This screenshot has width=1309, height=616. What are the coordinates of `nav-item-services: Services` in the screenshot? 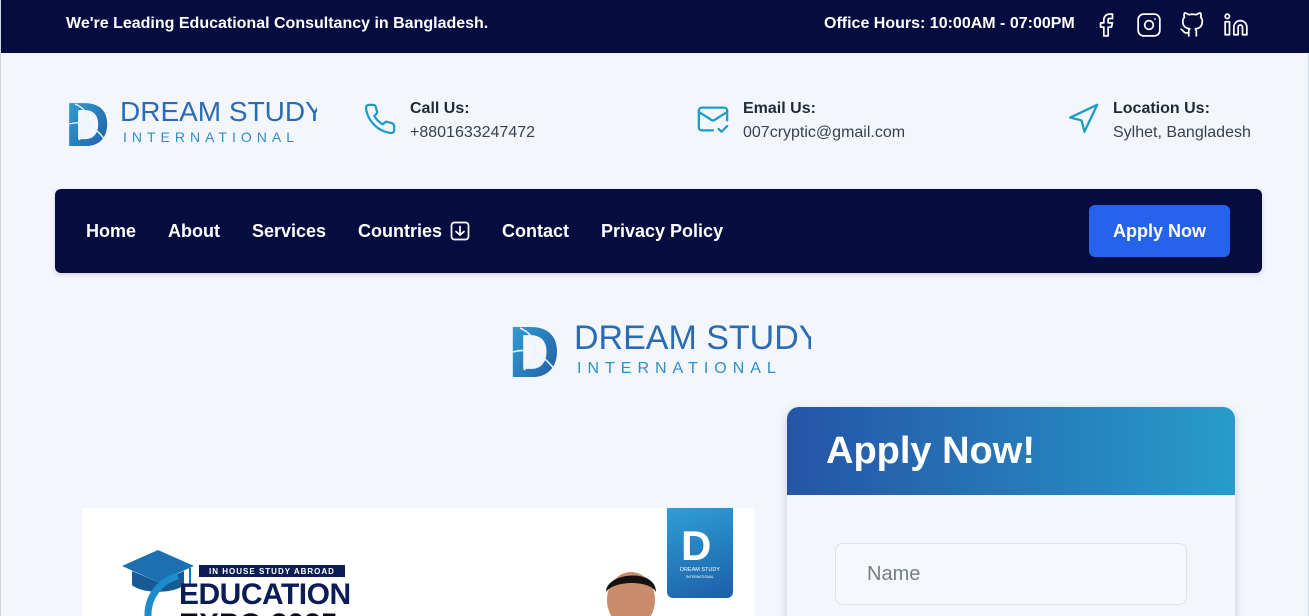 It's located at (289, 231).